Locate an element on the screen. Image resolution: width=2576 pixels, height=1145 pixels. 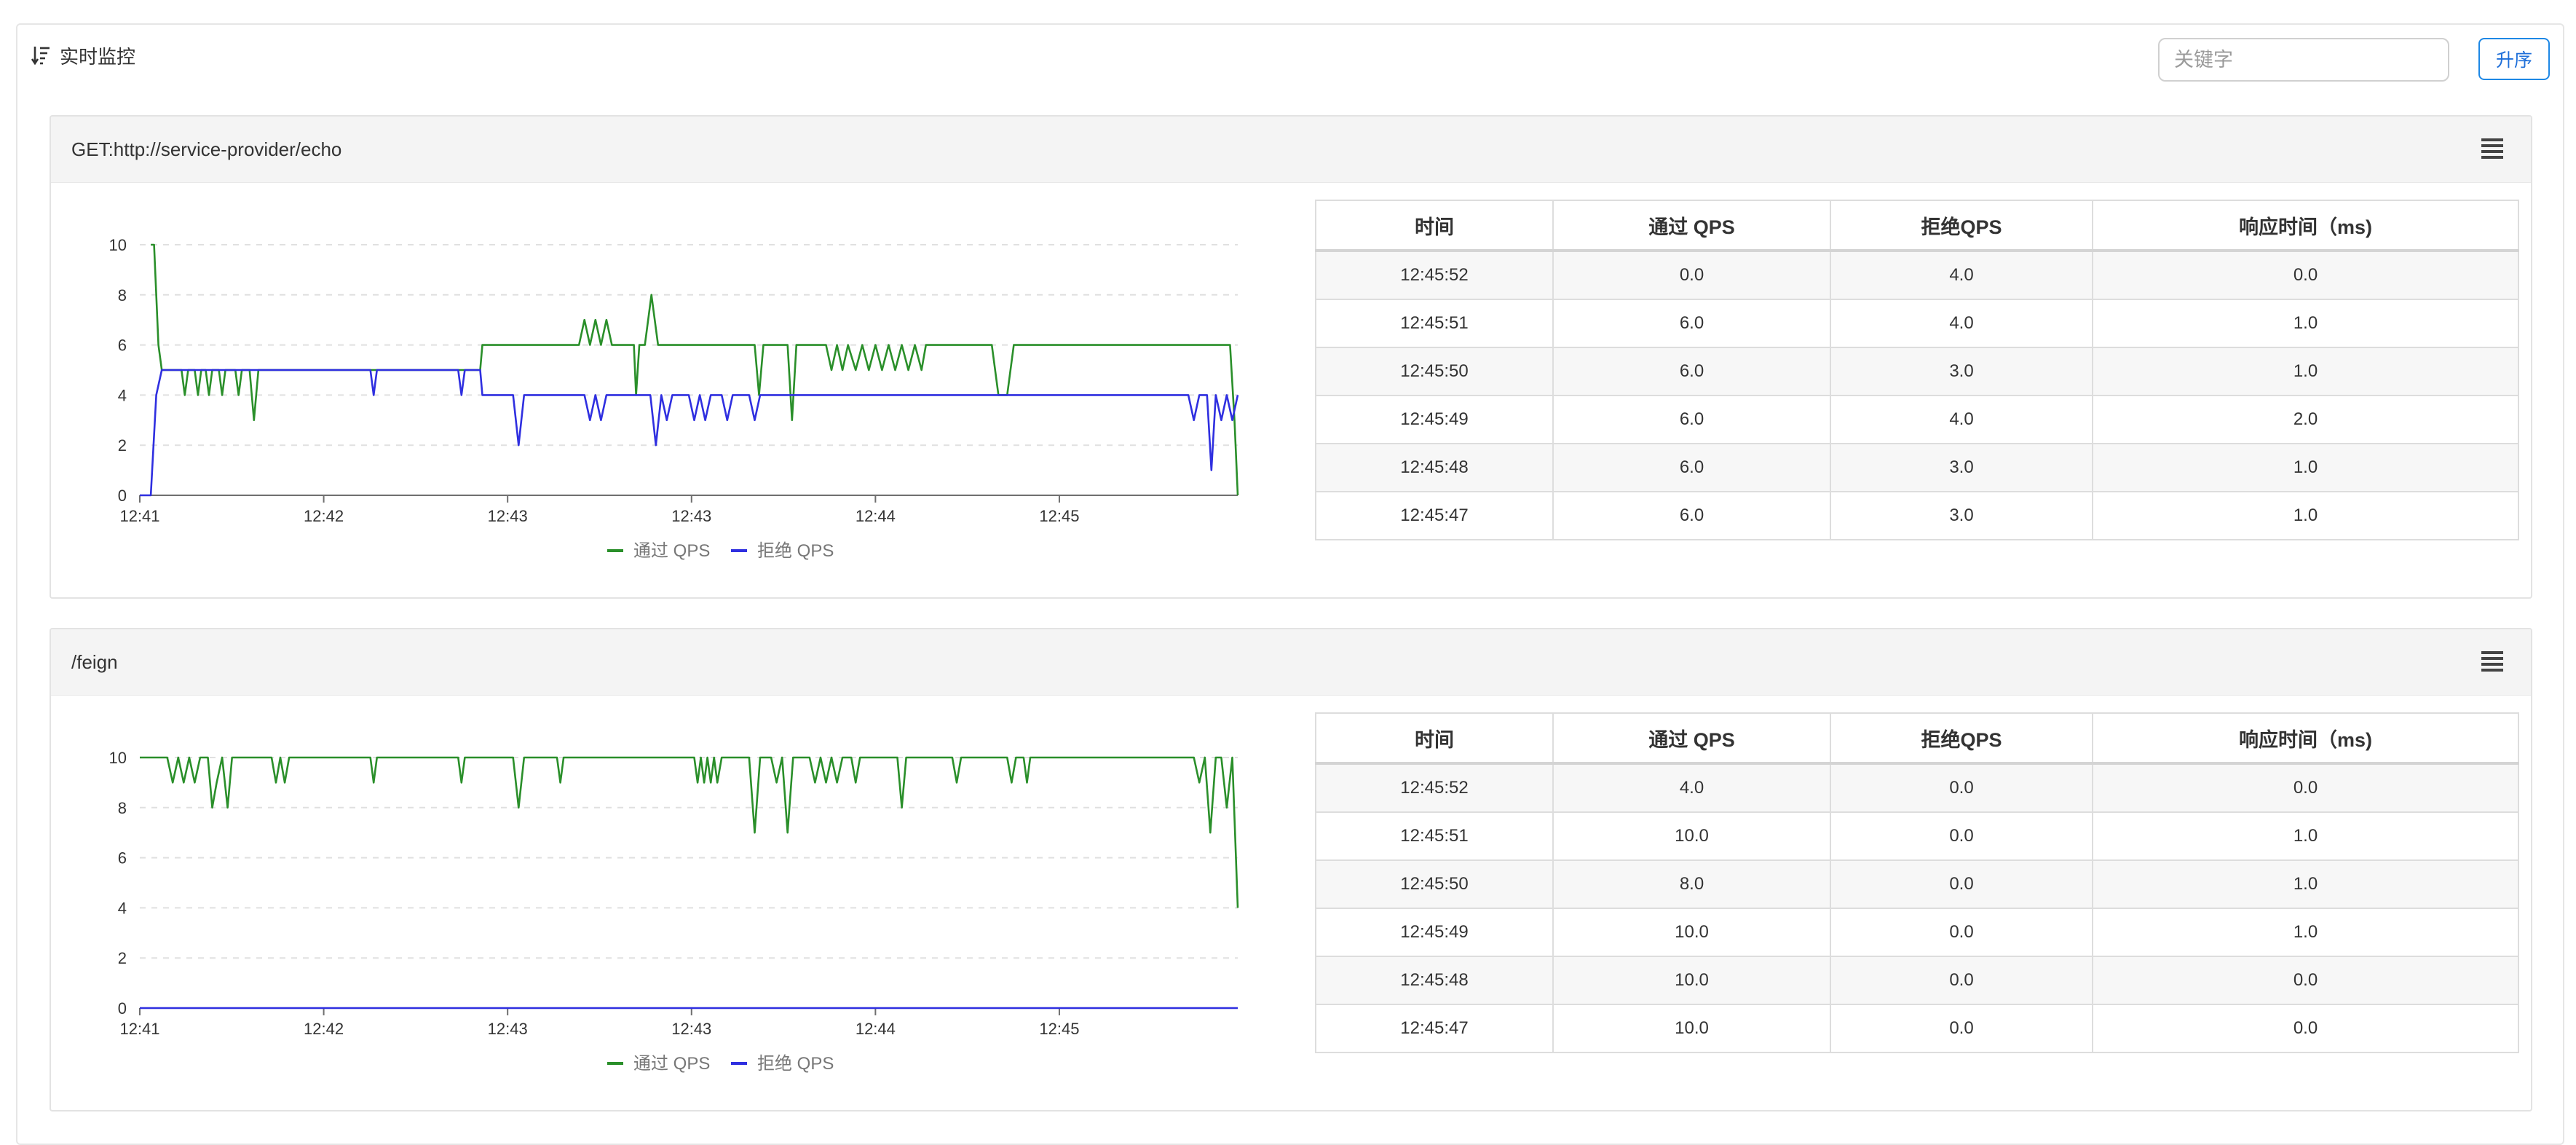
y-tick-label: 4 is located at coordinates (123, 908).